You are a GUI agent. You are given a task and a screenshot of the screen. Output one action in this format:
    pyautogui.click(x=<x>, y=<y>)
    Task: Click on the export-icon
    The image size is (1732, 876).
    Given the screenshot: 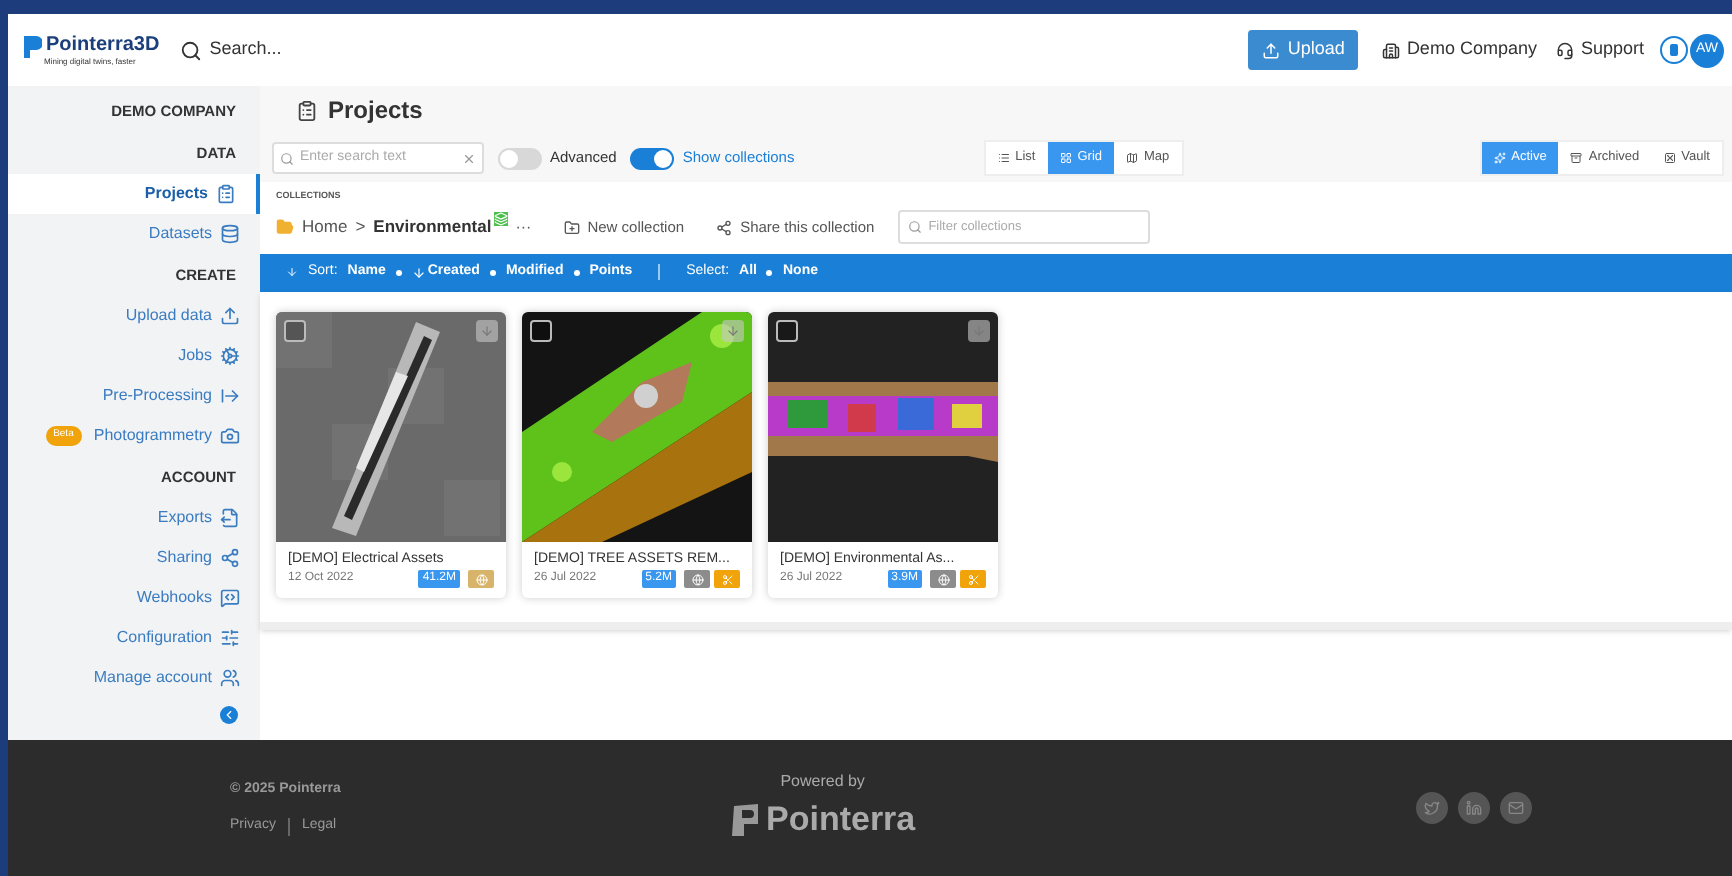 What is the action you would take?
    pyautogui.click(x=230, y=518)
    